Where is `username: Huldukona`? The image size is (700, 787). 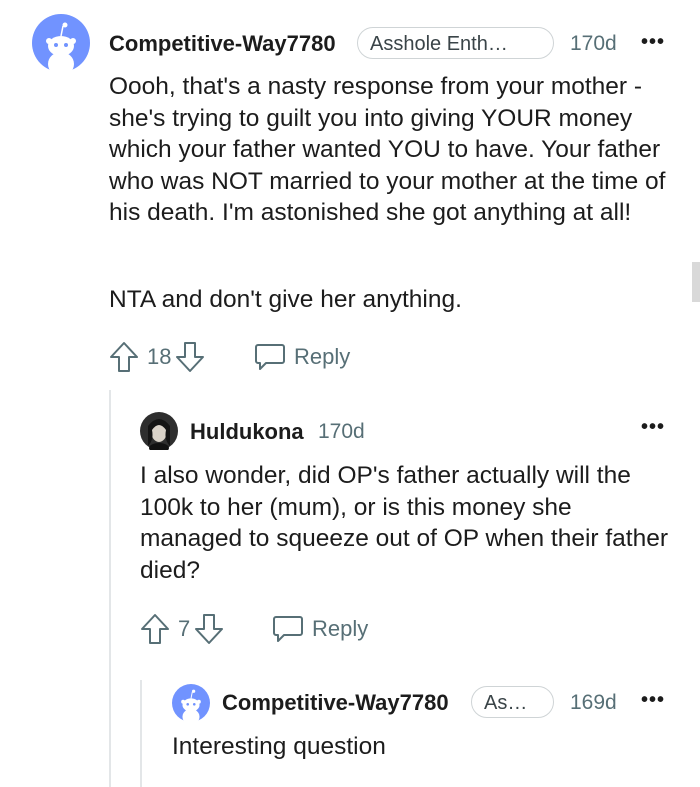
username: Huldukona is located at coordinates (247, 432).